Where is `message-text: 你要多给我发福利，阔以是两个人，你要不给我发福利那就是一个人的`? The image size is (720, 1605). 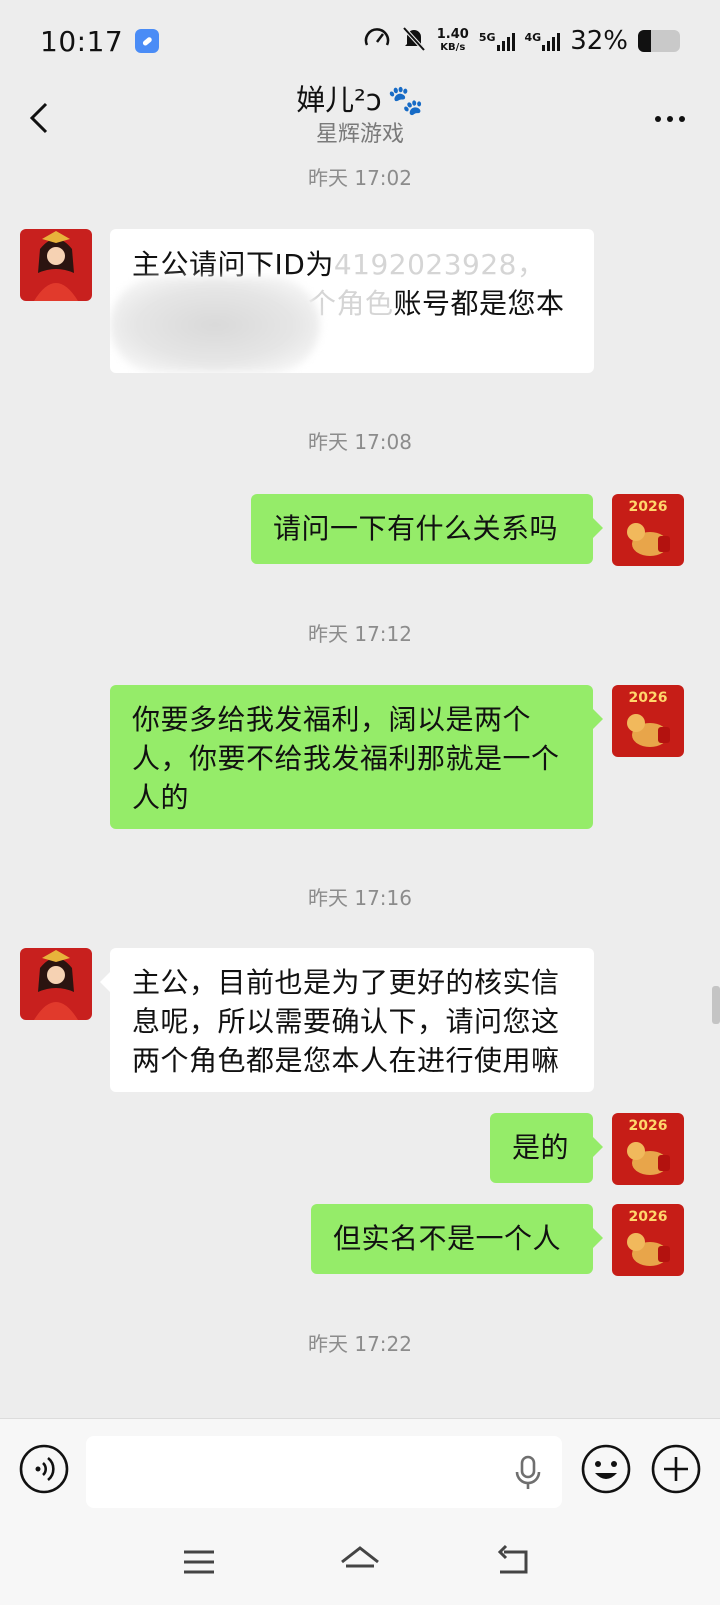
message-text: 你要多给我发福利，阔以是两个人，你要不给我发福利那就是一个人的 is located at coordinates (346, 758).